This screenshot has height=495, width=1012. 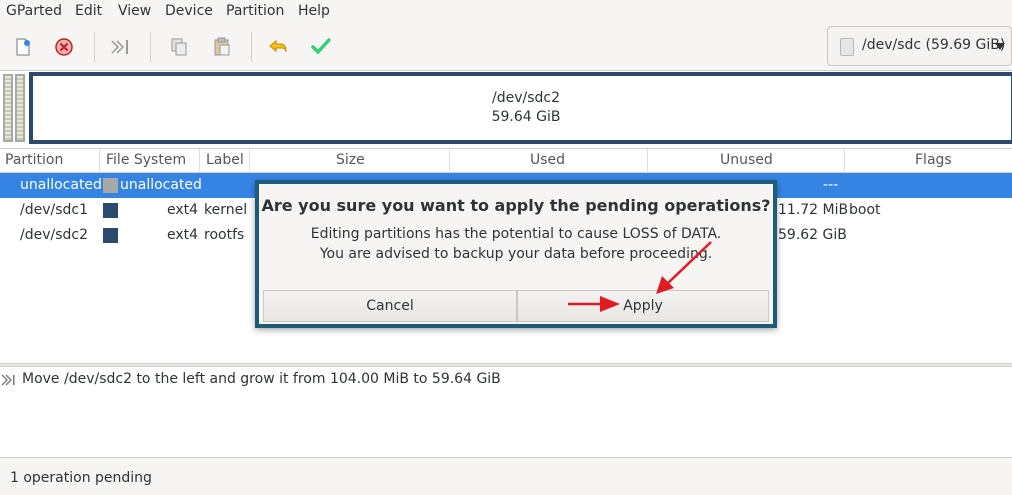 I want to click on paste-icon, so click(x=222, y=47).